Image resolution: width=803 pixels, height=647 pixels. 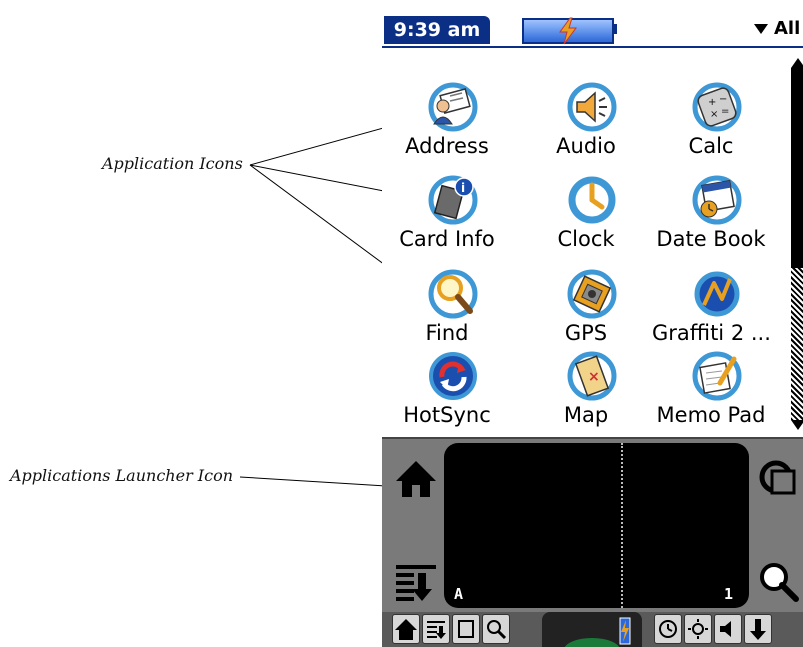 I want to click on app-label: Audio, so click(x=586, y=146).